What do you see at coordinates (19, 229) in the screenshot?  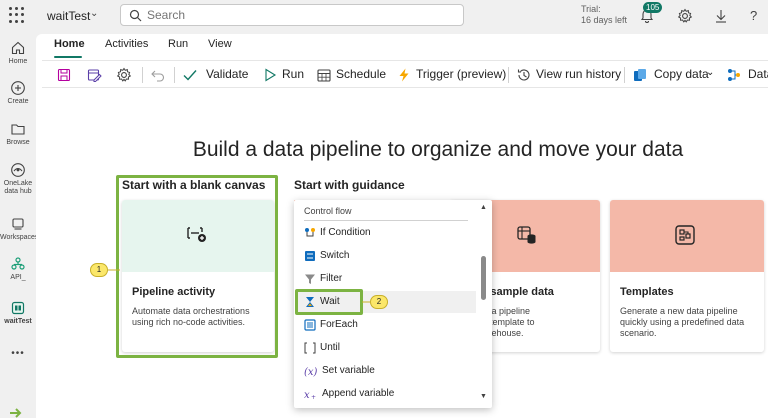 I see `rail-item-workspaces: Workspaces` at bounding box center [19, 229].